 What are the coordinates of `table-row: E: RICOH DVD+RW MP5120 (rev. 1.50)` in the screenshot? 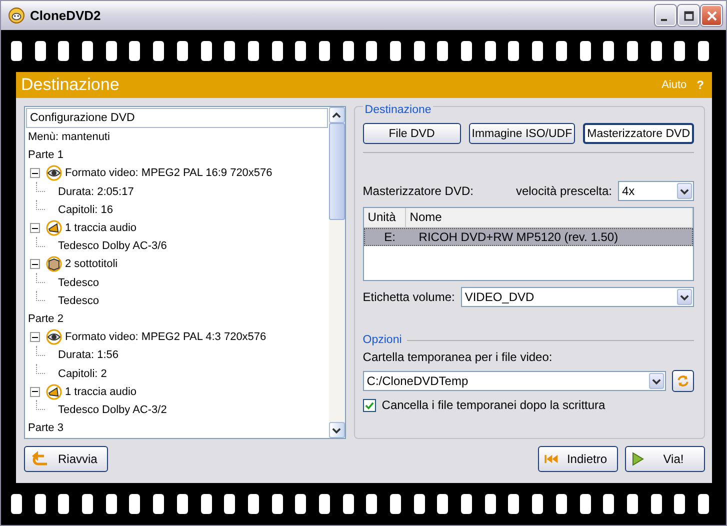 It's located at (528, 237).